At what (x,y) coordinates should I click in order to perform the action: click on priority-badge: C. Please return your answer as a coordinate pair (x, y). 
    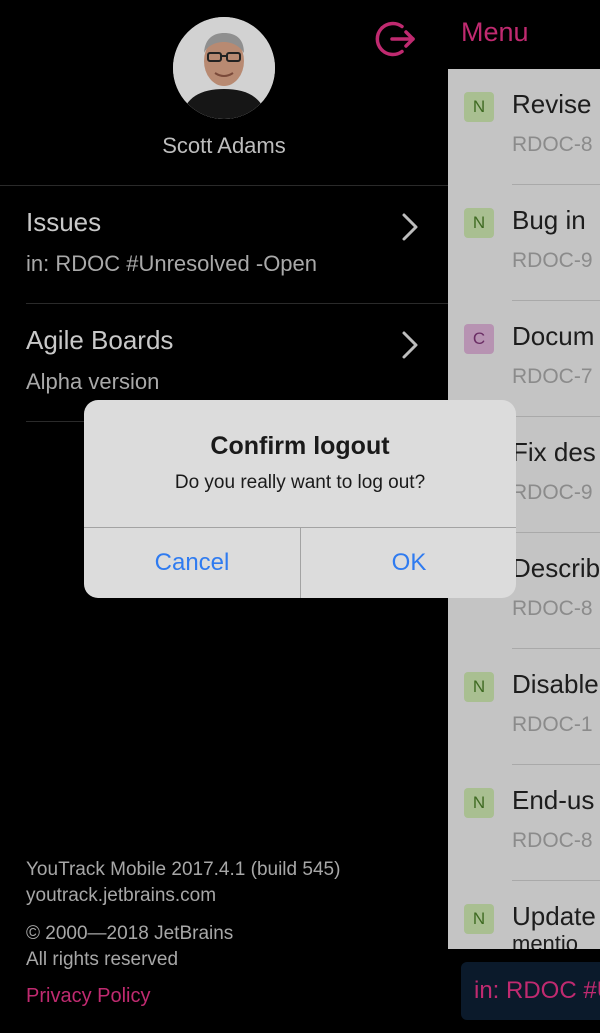
    Looking at the image, I should click on (479, 339).